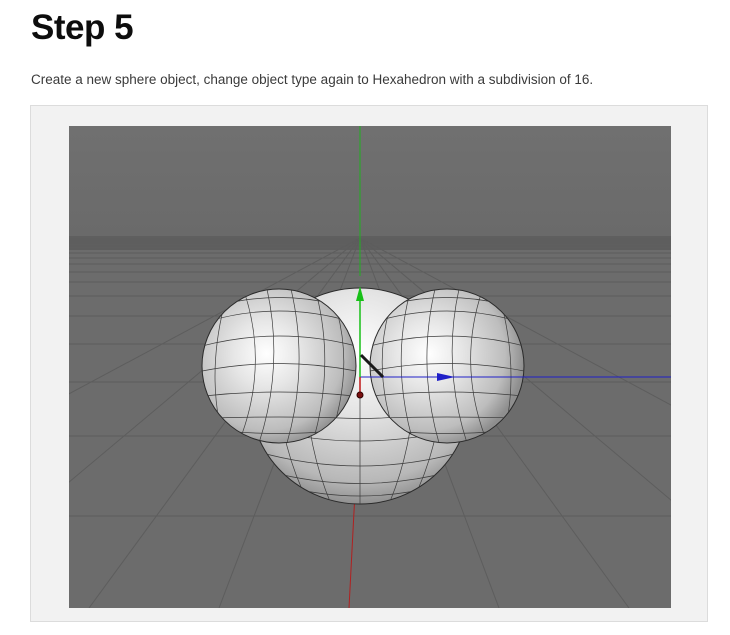 Image resolution: width=730 pixels, height=635 pixels. I want to click on object-origin-handle, so click(360, 395).